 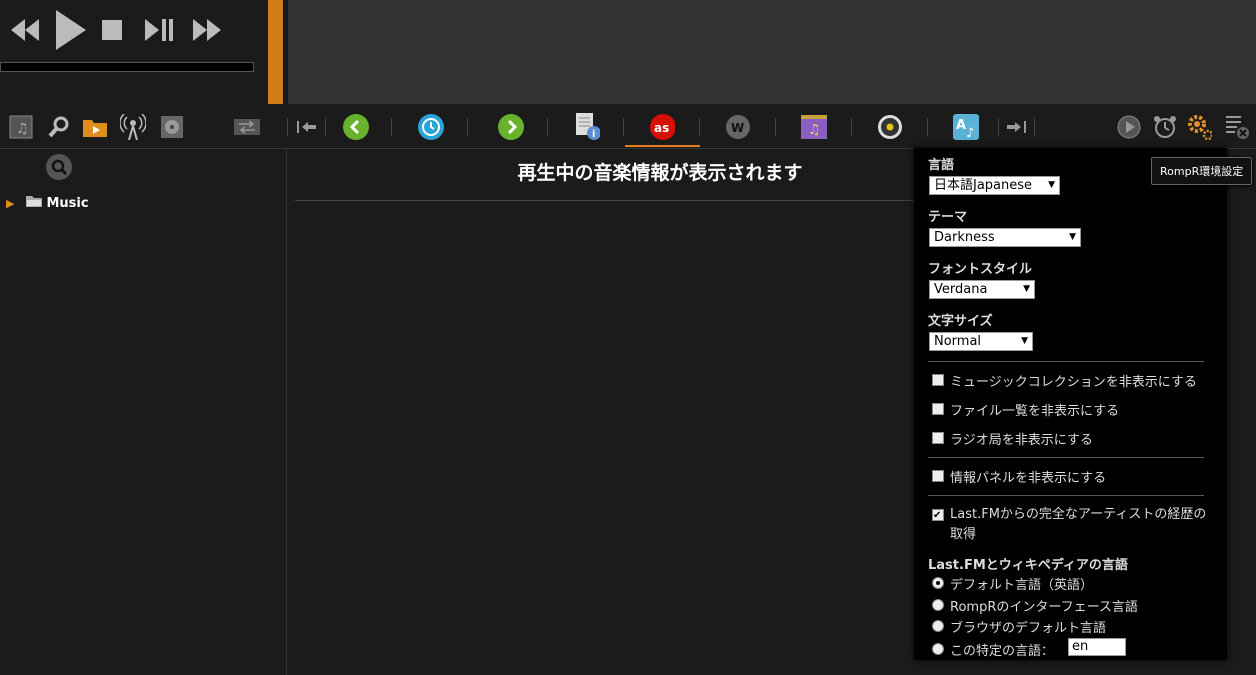 I want to click on lastfm-full-bio-checkbox, so click(x=938, y=516).